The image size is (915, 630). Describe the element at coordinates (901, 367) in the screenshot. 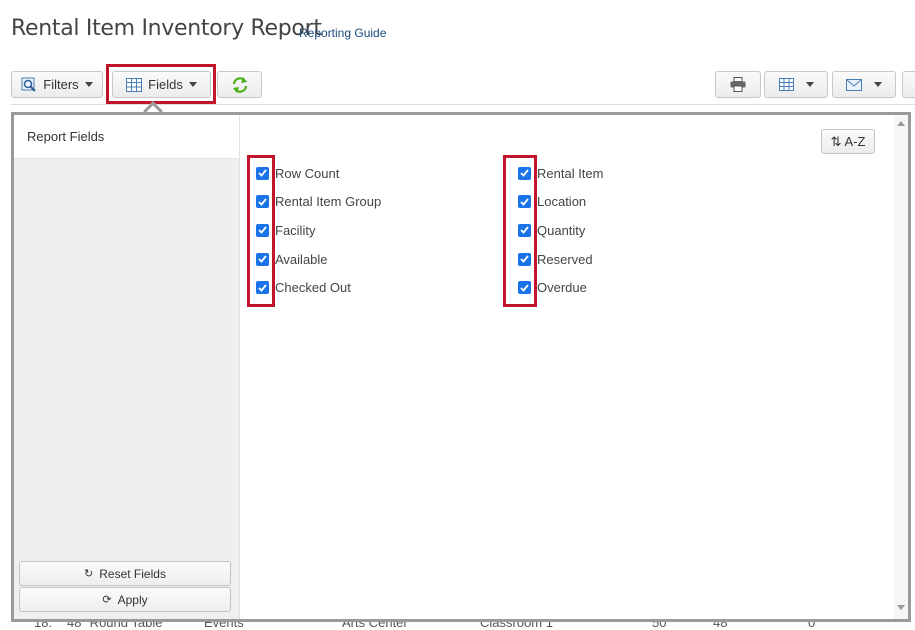

I see `panel-scrollbar` at that location.